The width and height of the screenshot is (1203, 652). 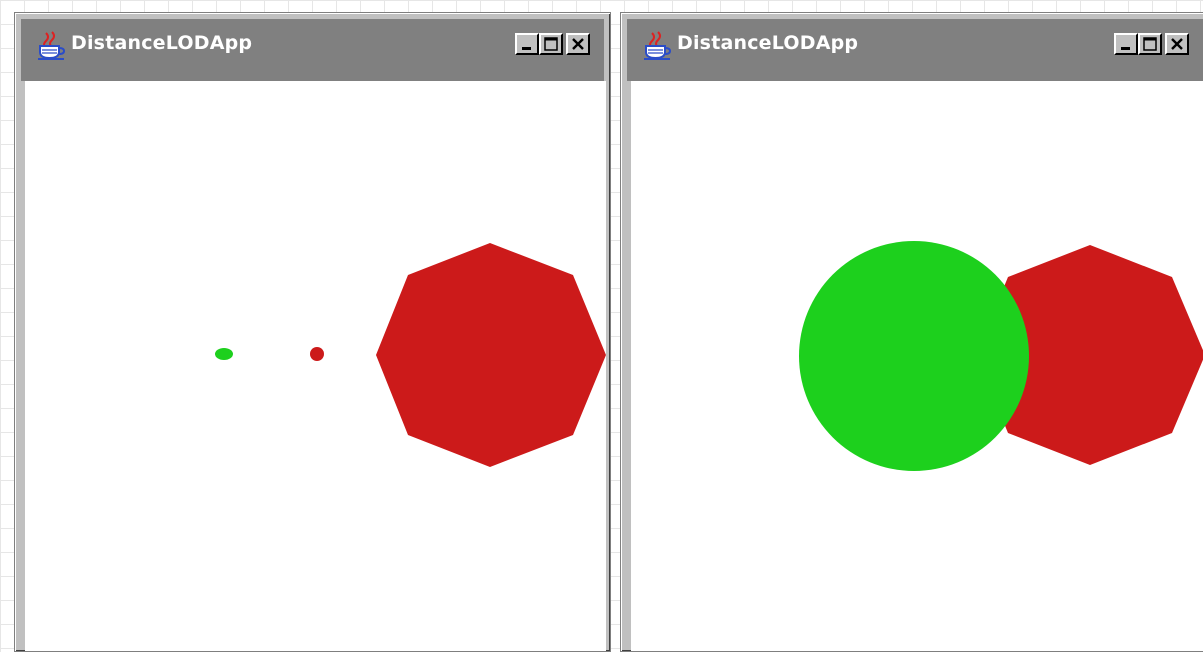 I want to click on scene-right, so click(x=1001, y=356).